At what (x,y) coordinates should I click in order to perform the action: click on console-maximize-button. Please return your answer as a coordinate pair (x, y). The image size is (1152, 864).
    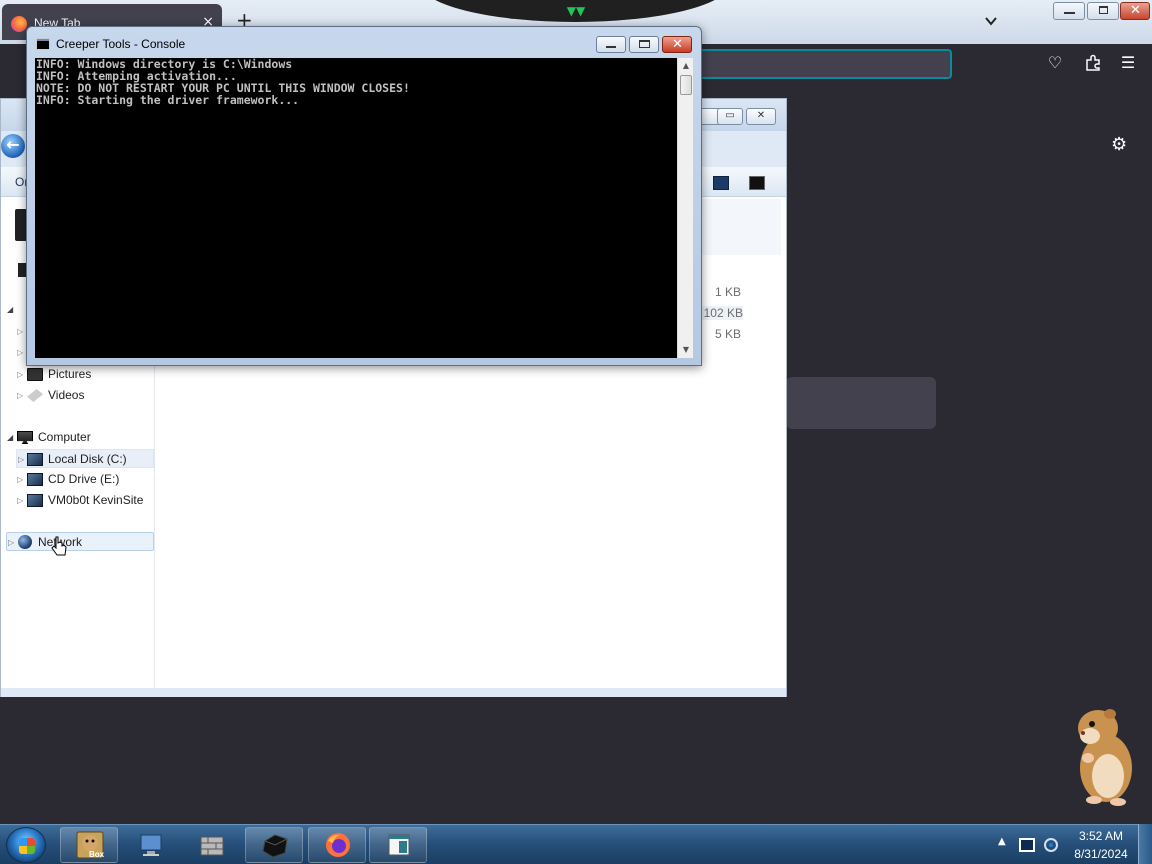
    Looking at the image, I should click on (644, 44).